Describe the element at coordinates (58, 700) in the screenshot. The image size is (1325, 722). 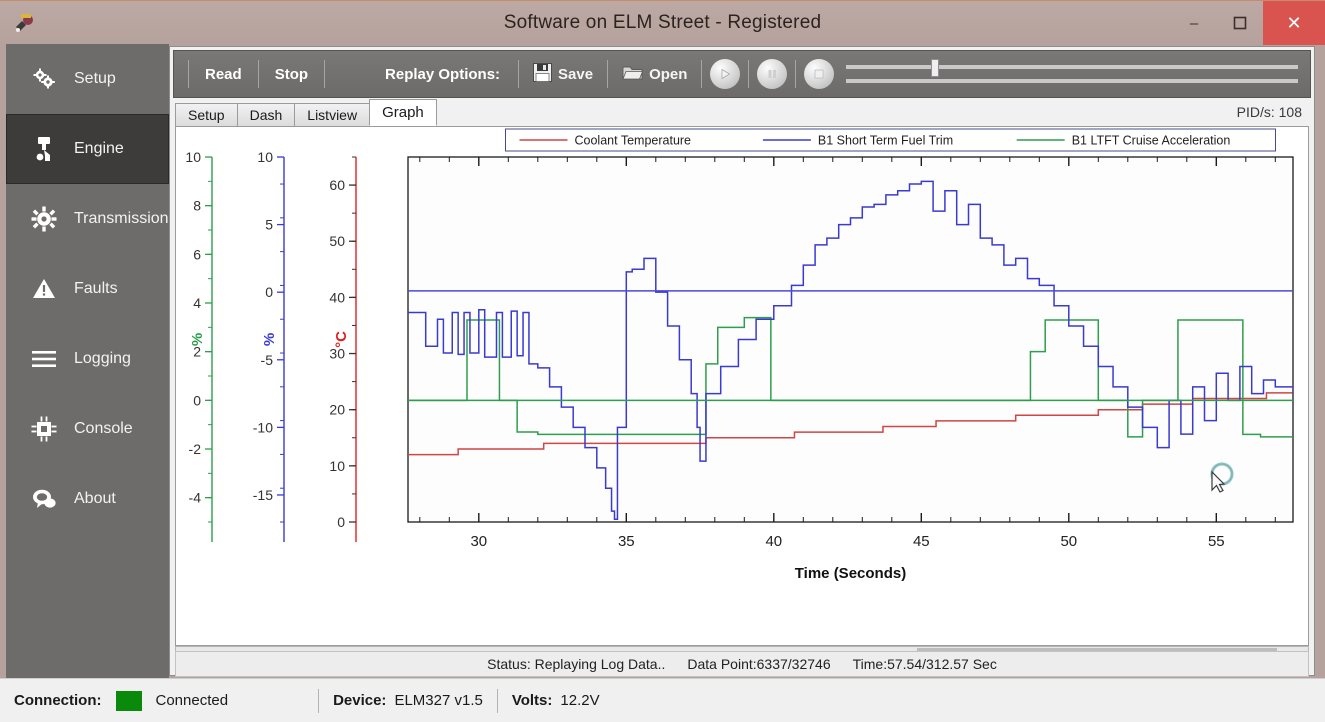
I see `connection-label: Connection:` at that location.